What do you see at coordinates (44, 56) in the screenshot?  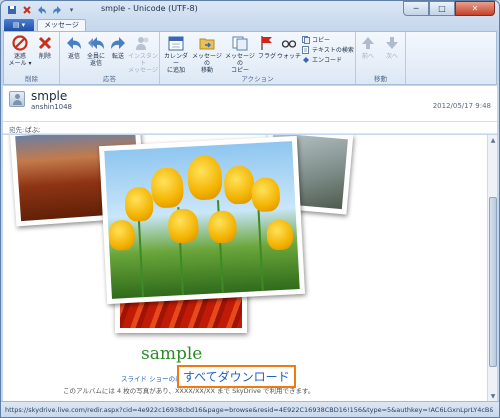 I see `delete-label: 削除` at bounding box center [44, 56].